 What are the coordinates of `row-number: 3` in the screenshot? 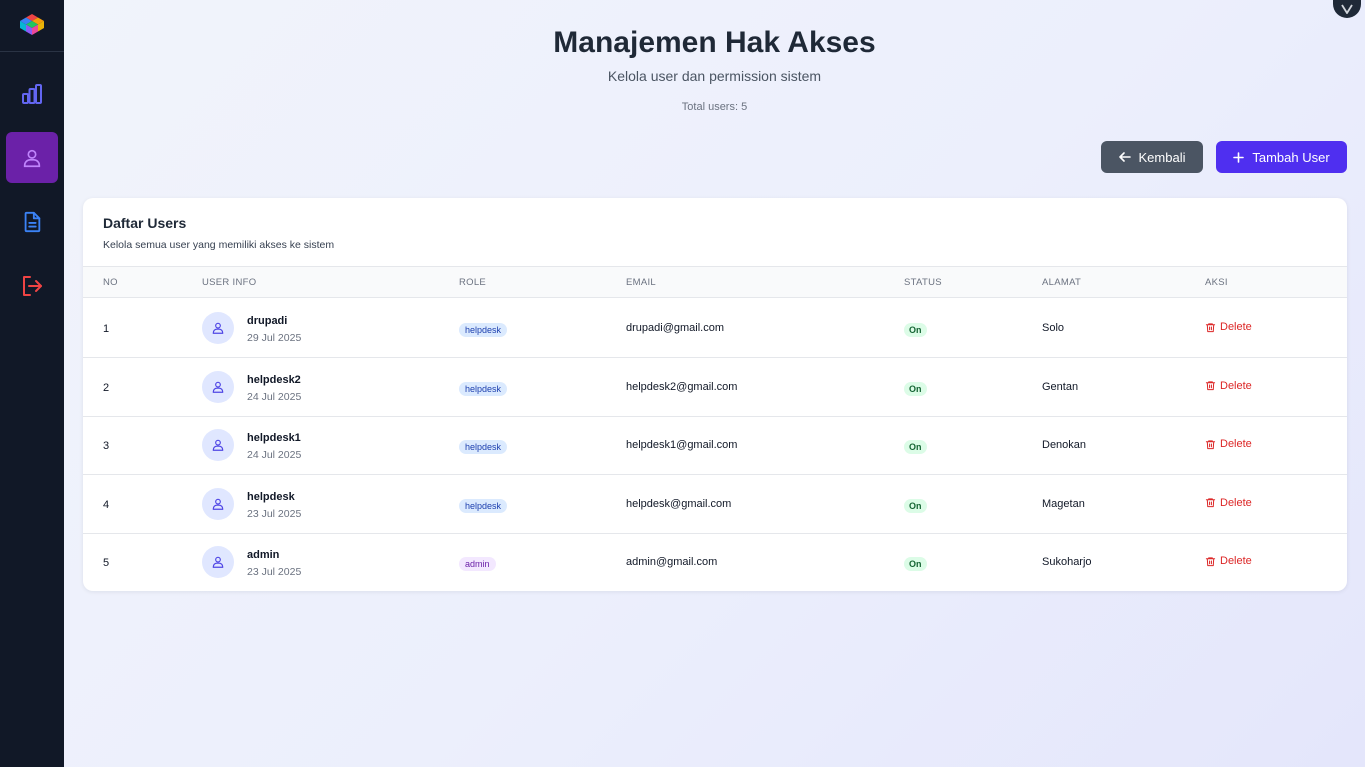 It's located at (106, 446).